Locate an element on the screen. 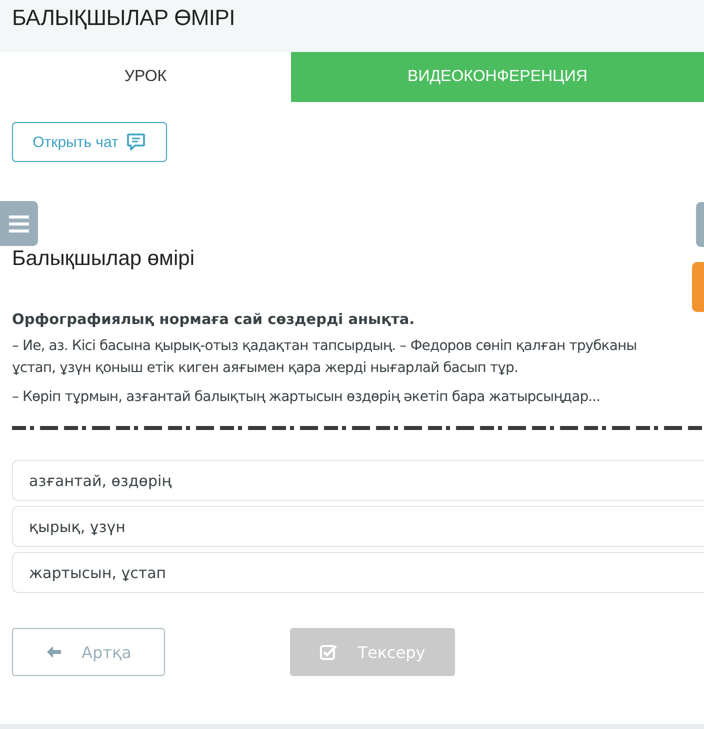 The height and width of the screenshot is (729, 704). lesson-title: Балықшылар өмірі is located at coordinates (104, 259).